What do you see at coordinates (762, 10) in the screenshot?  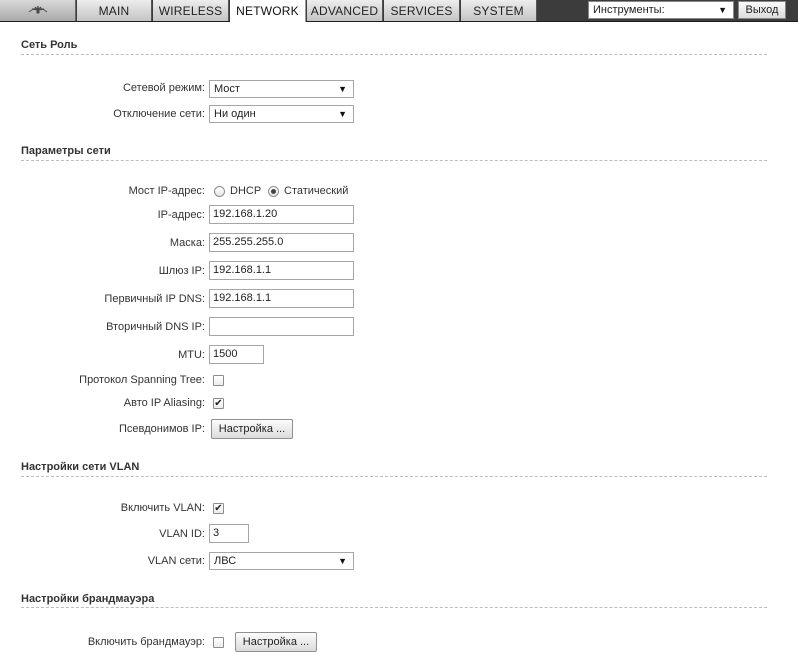 I see `logout-button: Выход` at bounding box center [762, 10].